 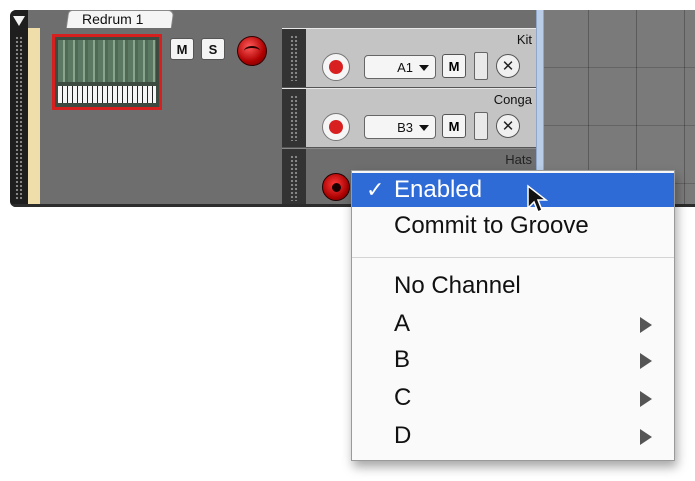 What do you see at coordinates (107, 94) in the screenshot?
I see `keyboard-image` at bounding box center [107, 94].